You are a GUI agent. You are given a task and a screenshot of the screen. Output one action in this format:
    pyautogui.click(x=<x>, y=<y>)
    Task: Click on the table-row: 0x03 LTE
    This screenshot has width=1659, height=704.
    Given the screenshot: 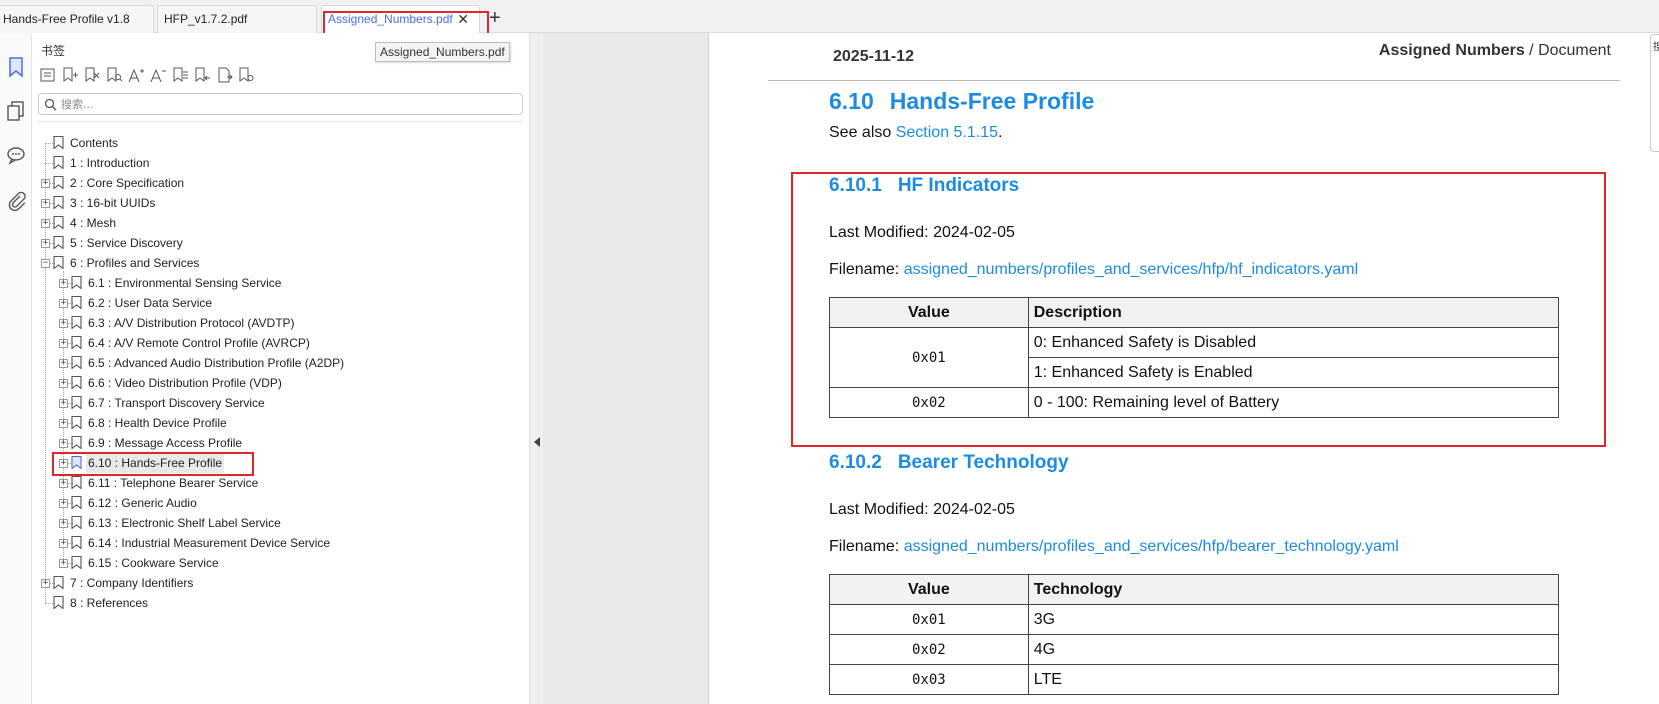 What is the action you would take?
    pyautogui.click(x=1194, y=679)
    